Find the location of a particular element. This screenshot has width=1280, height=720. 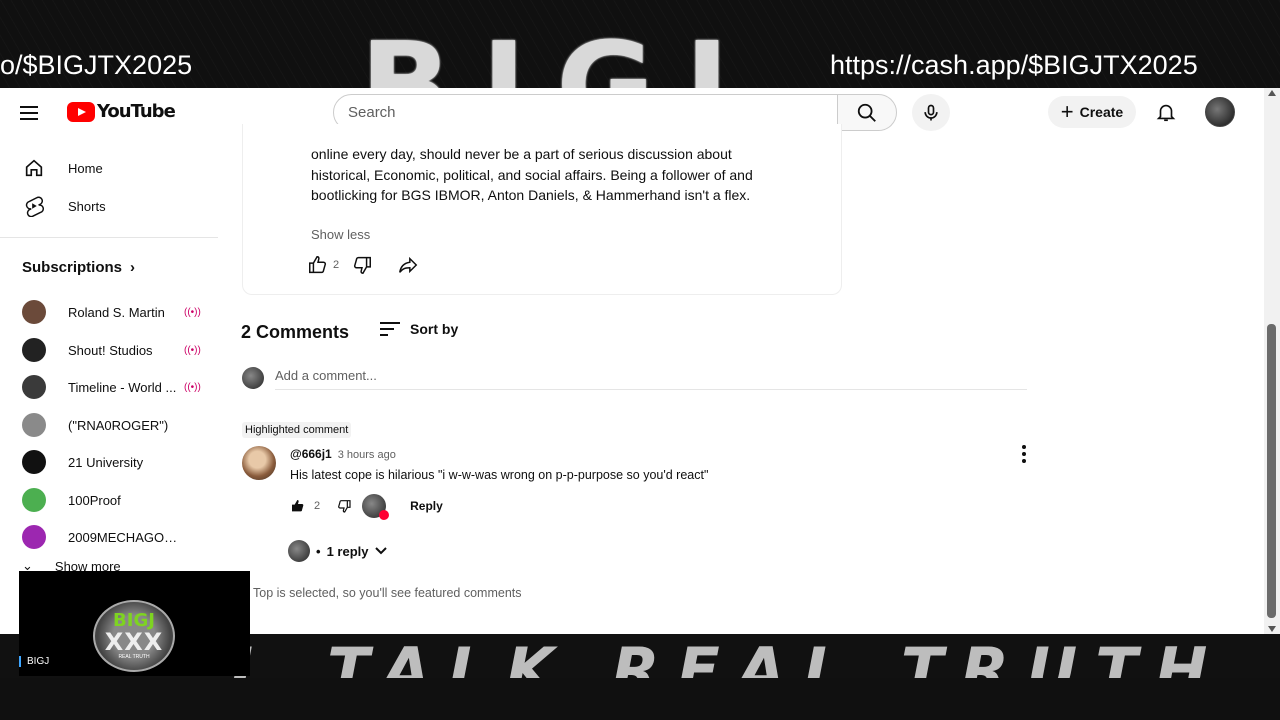

sidebar-divider is located at coordinates (109, 237).